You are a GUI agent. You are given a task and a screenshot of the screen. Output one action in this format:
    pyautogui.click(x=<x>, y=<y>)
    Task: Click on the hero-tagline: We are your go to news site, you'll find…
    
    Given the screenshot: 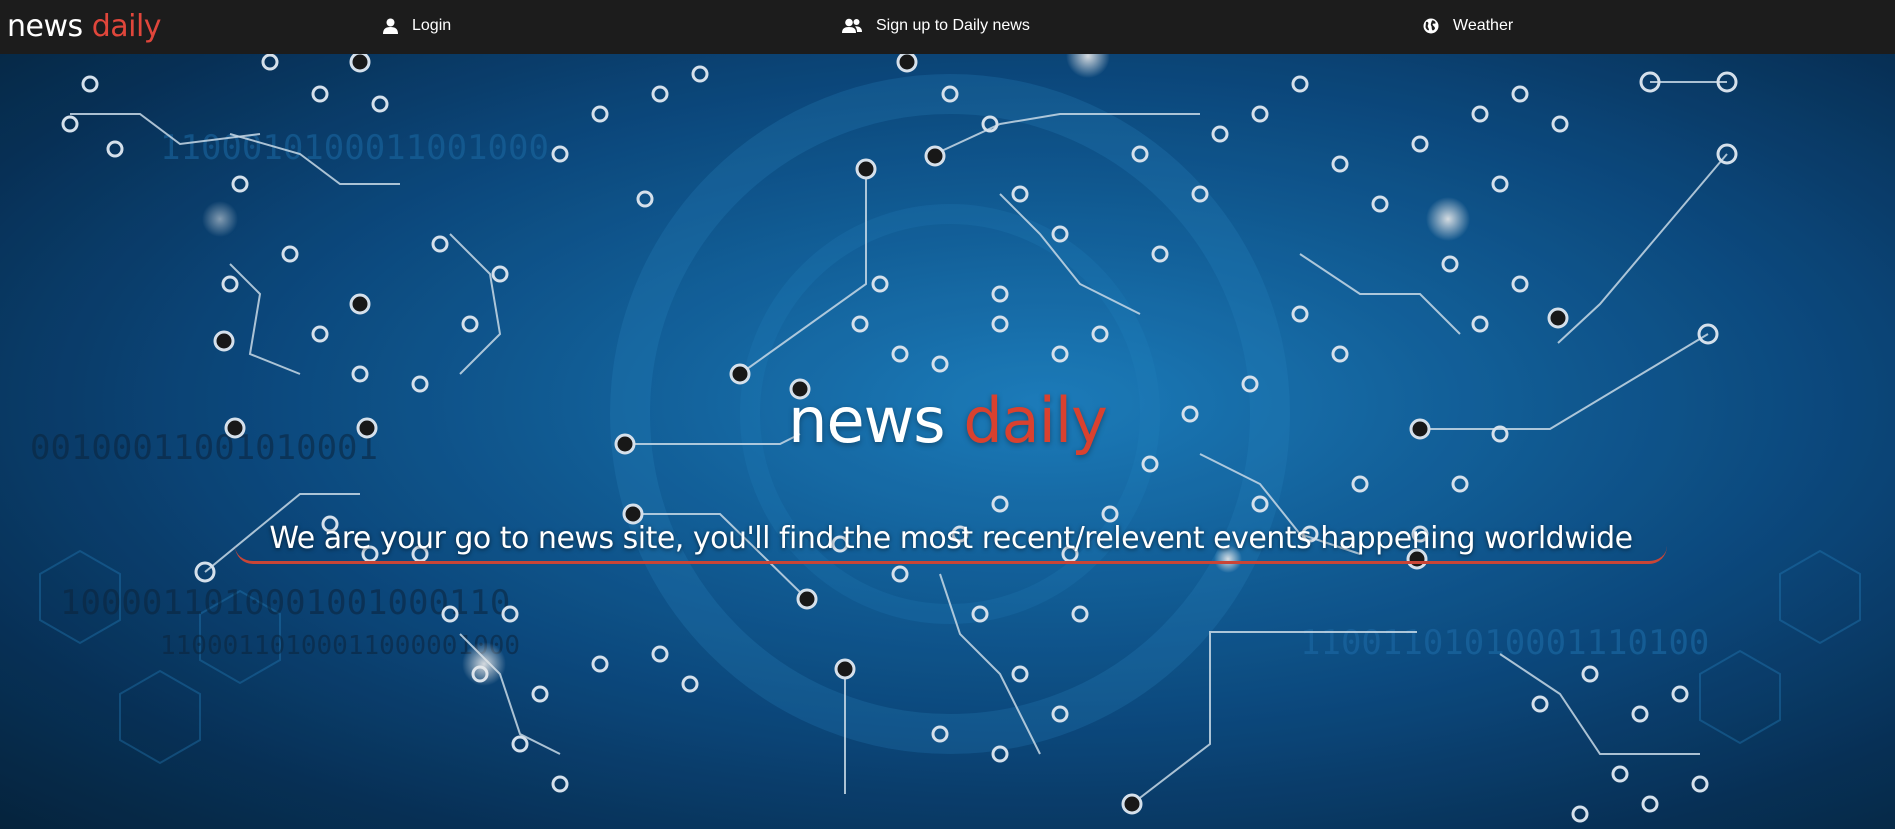 What is the action you would take?
    pyautogui.click(x=951, y=540)
    